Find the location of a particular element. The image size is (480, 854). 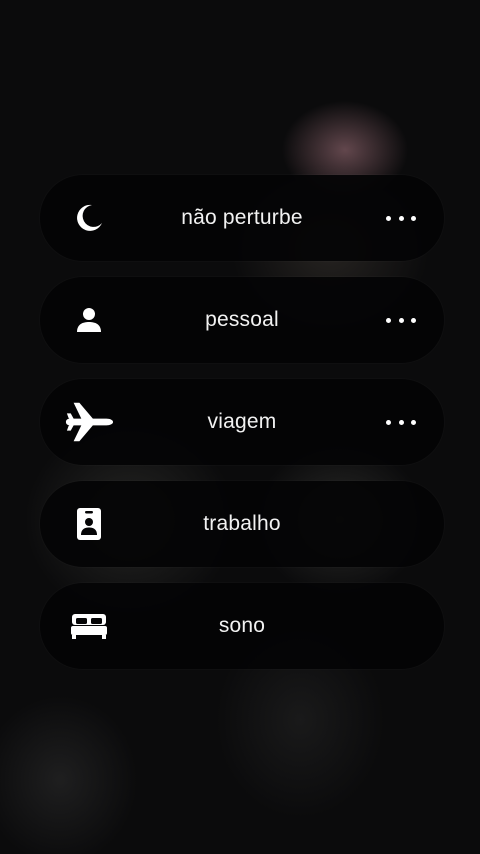

mode-label: viagem is located at coordinates (242, 421).